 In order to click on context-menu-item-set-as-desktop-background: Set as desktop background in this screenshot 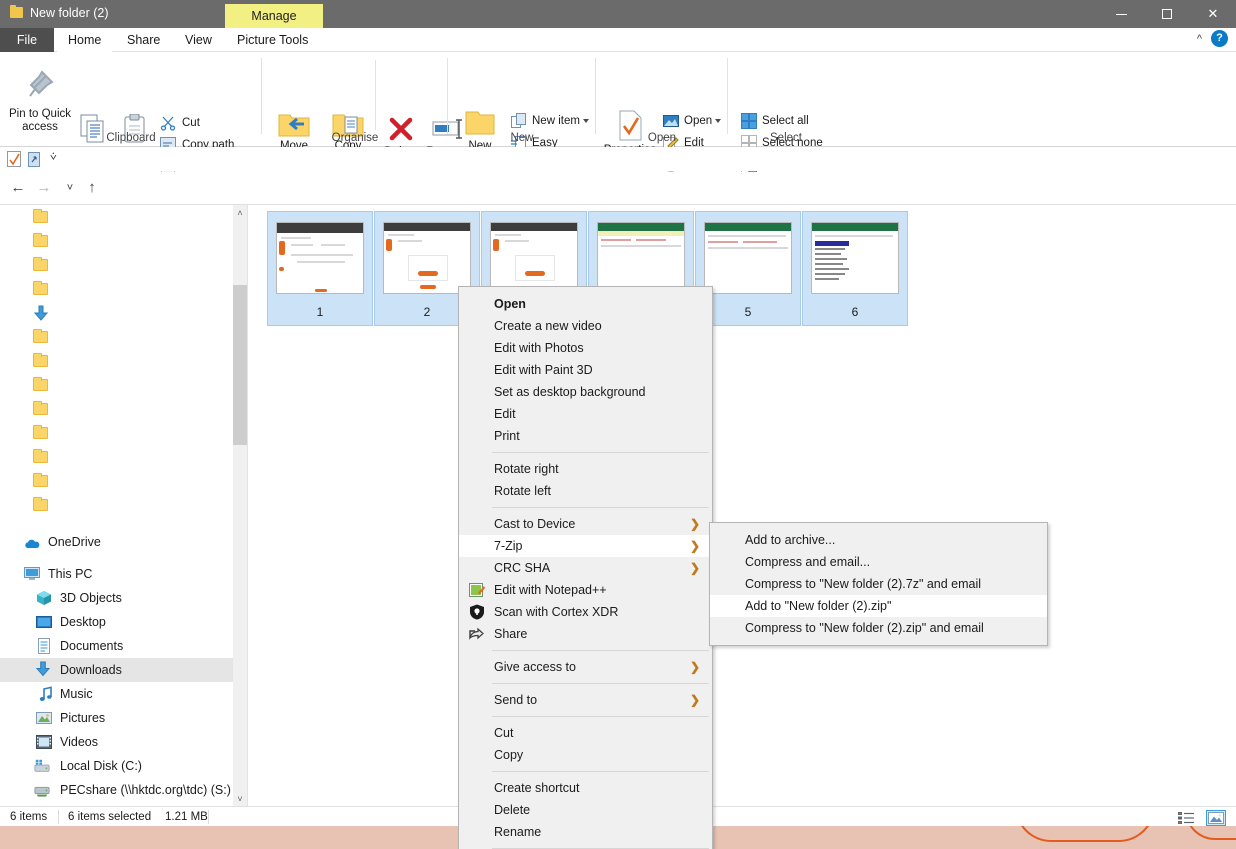, I will do `click(585, 392)`.